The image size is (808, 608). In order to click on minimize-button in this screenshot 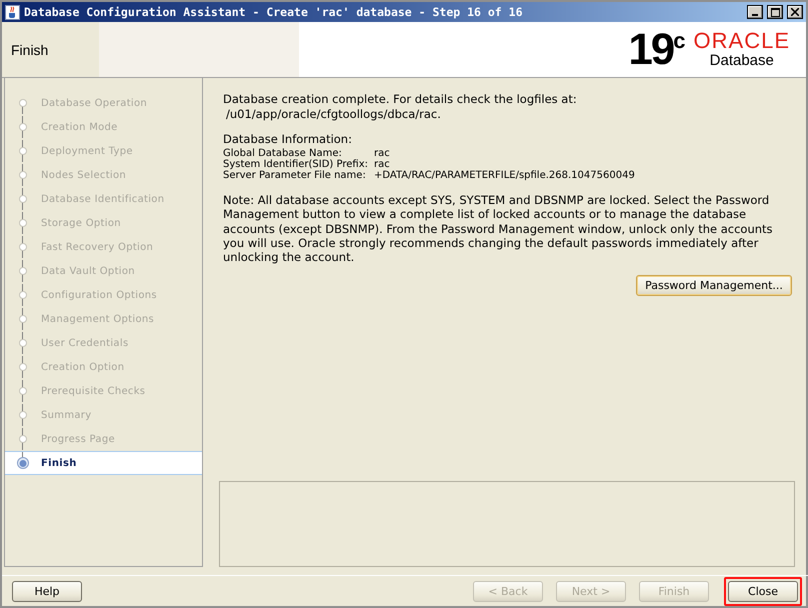, I will do `click(755, 12)`.